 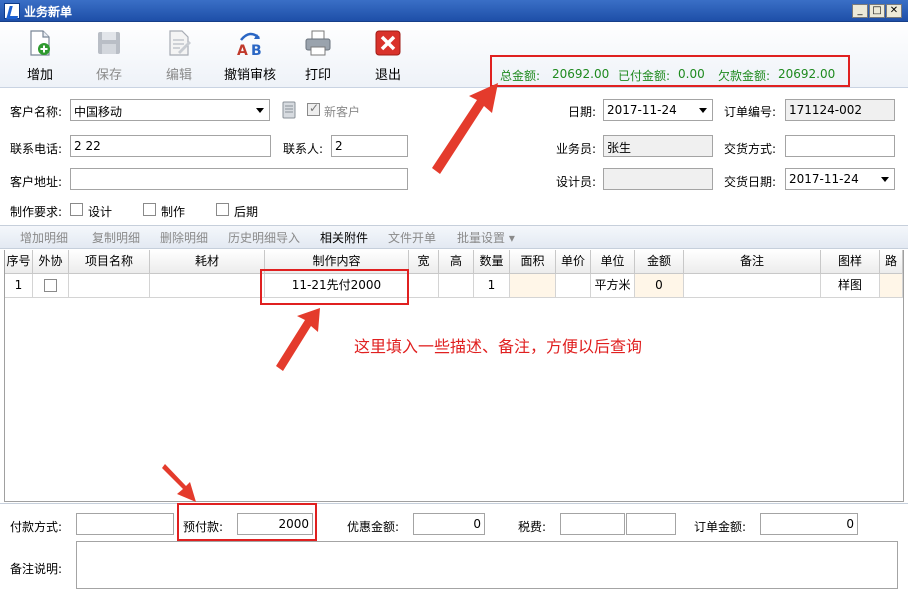 What do you see at coordinates (850, 286) in the screenshot?
I see `cell-sample: 样图` at bounding box center [850, 286].